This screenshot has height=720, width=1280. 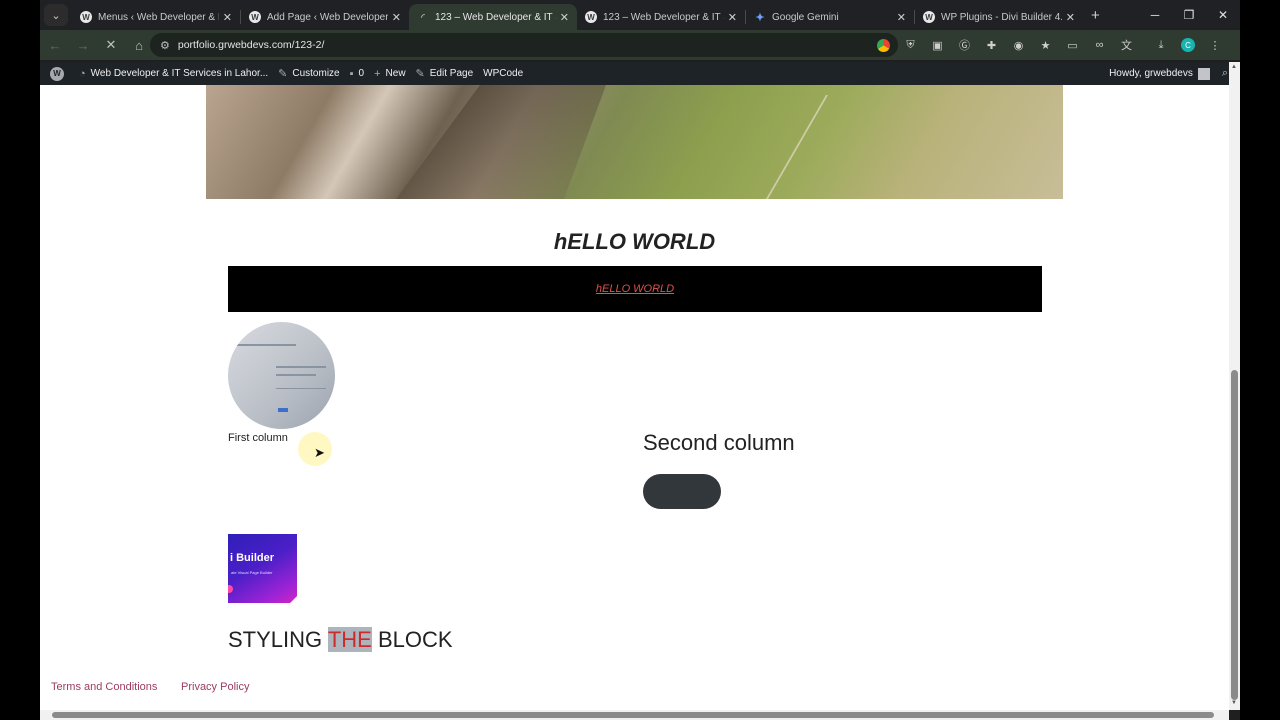 I want to click on scroll-up-icon: ▲, so click(x=1234, y=67).